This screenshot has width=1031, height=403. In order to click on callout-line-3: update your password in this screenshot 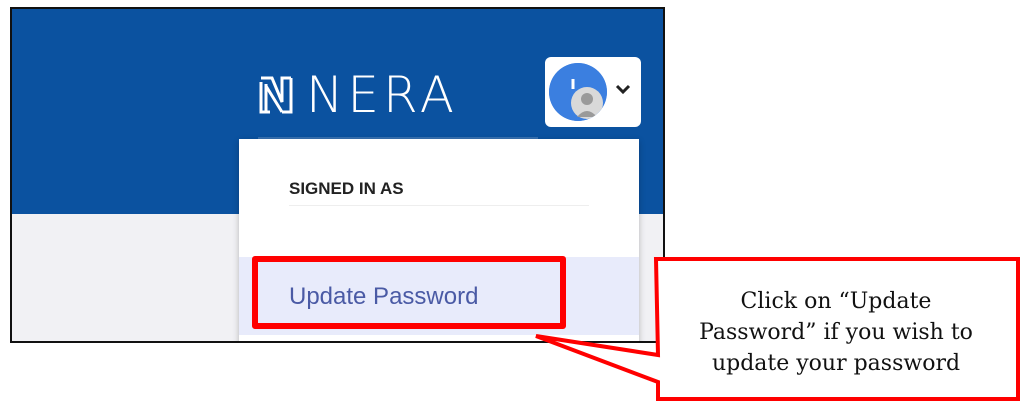, I will do `click(836, 363)`.